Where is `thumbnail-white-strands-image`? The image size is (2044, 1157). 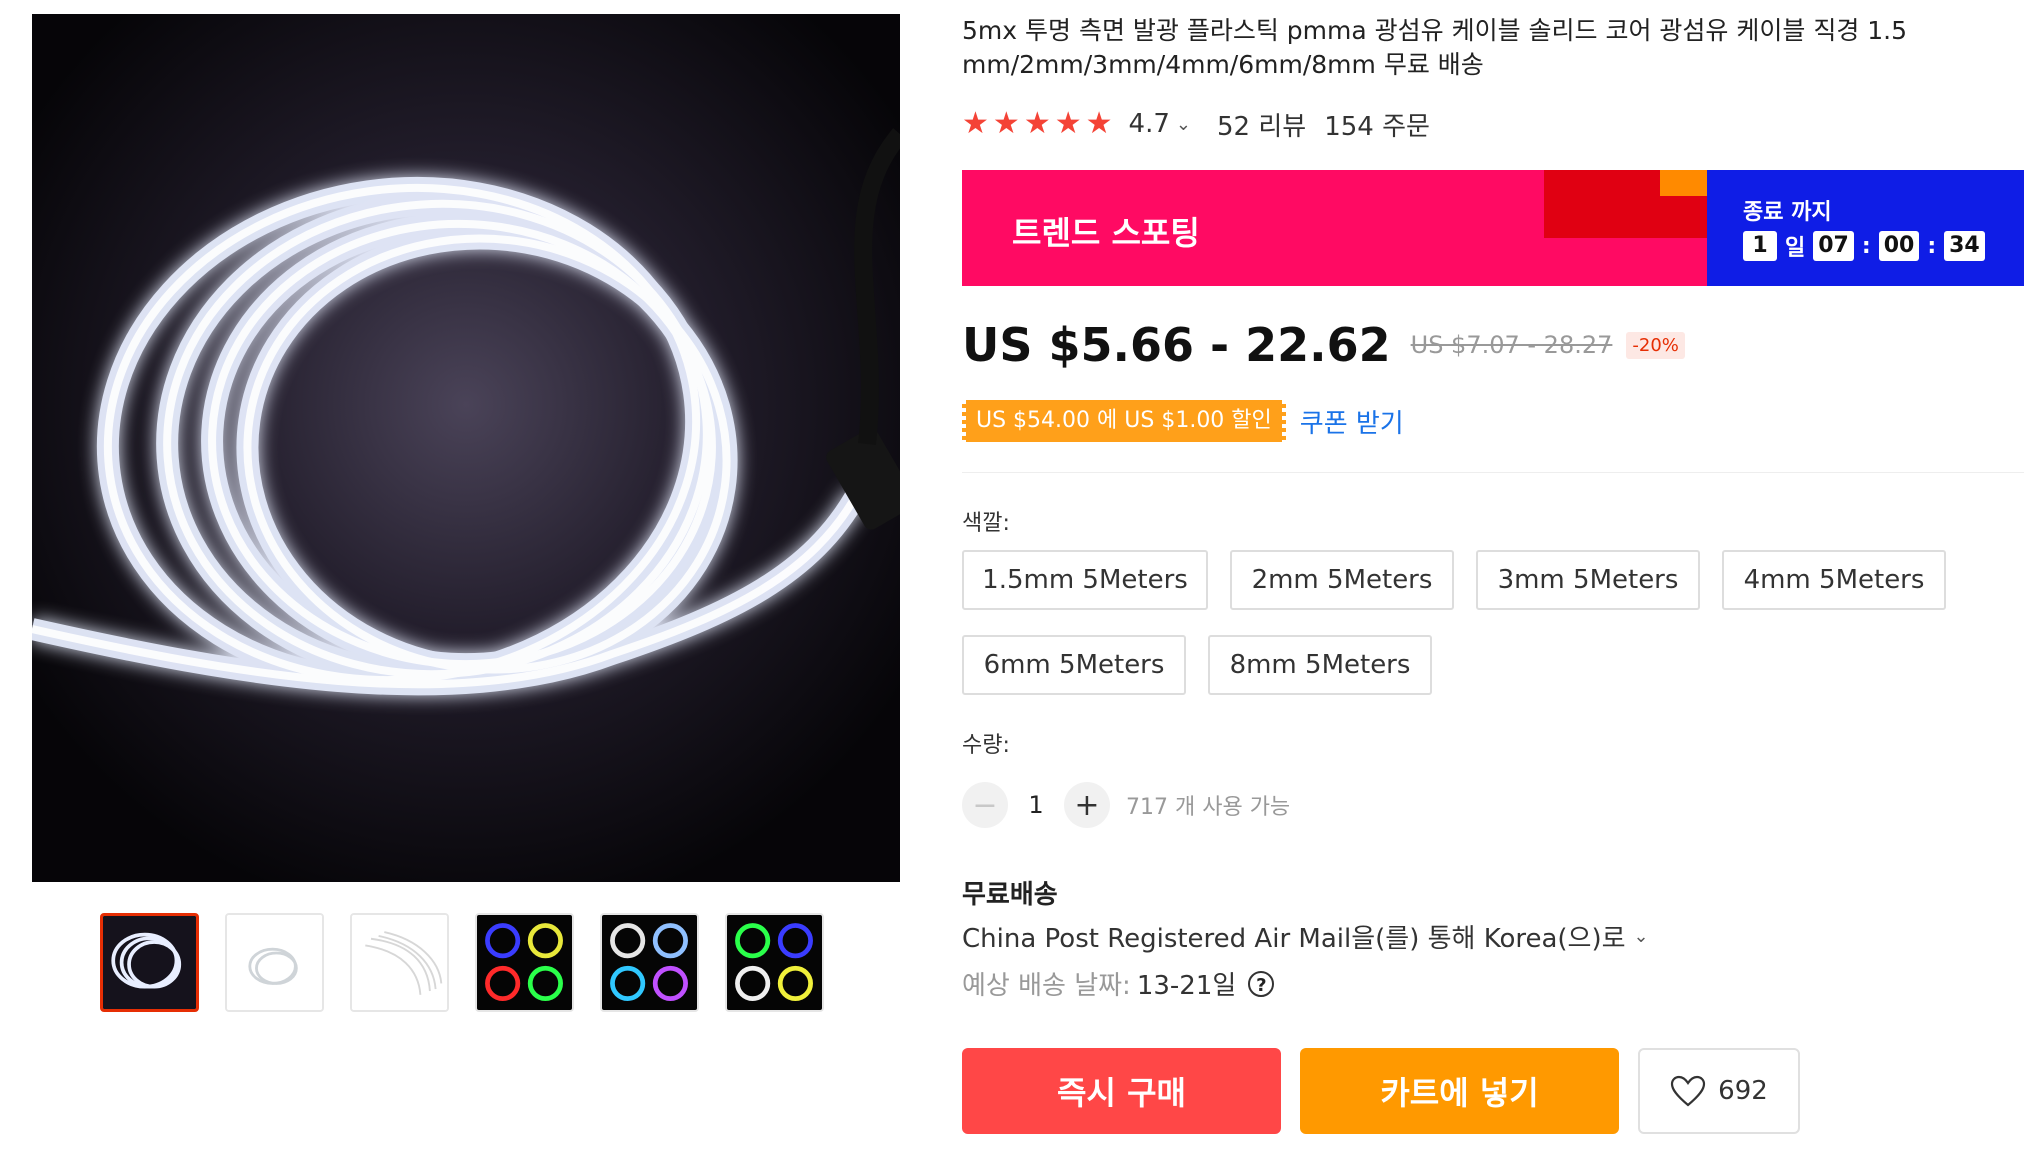 thumbnail-white-strands-image is located at coordinates (399, 962).